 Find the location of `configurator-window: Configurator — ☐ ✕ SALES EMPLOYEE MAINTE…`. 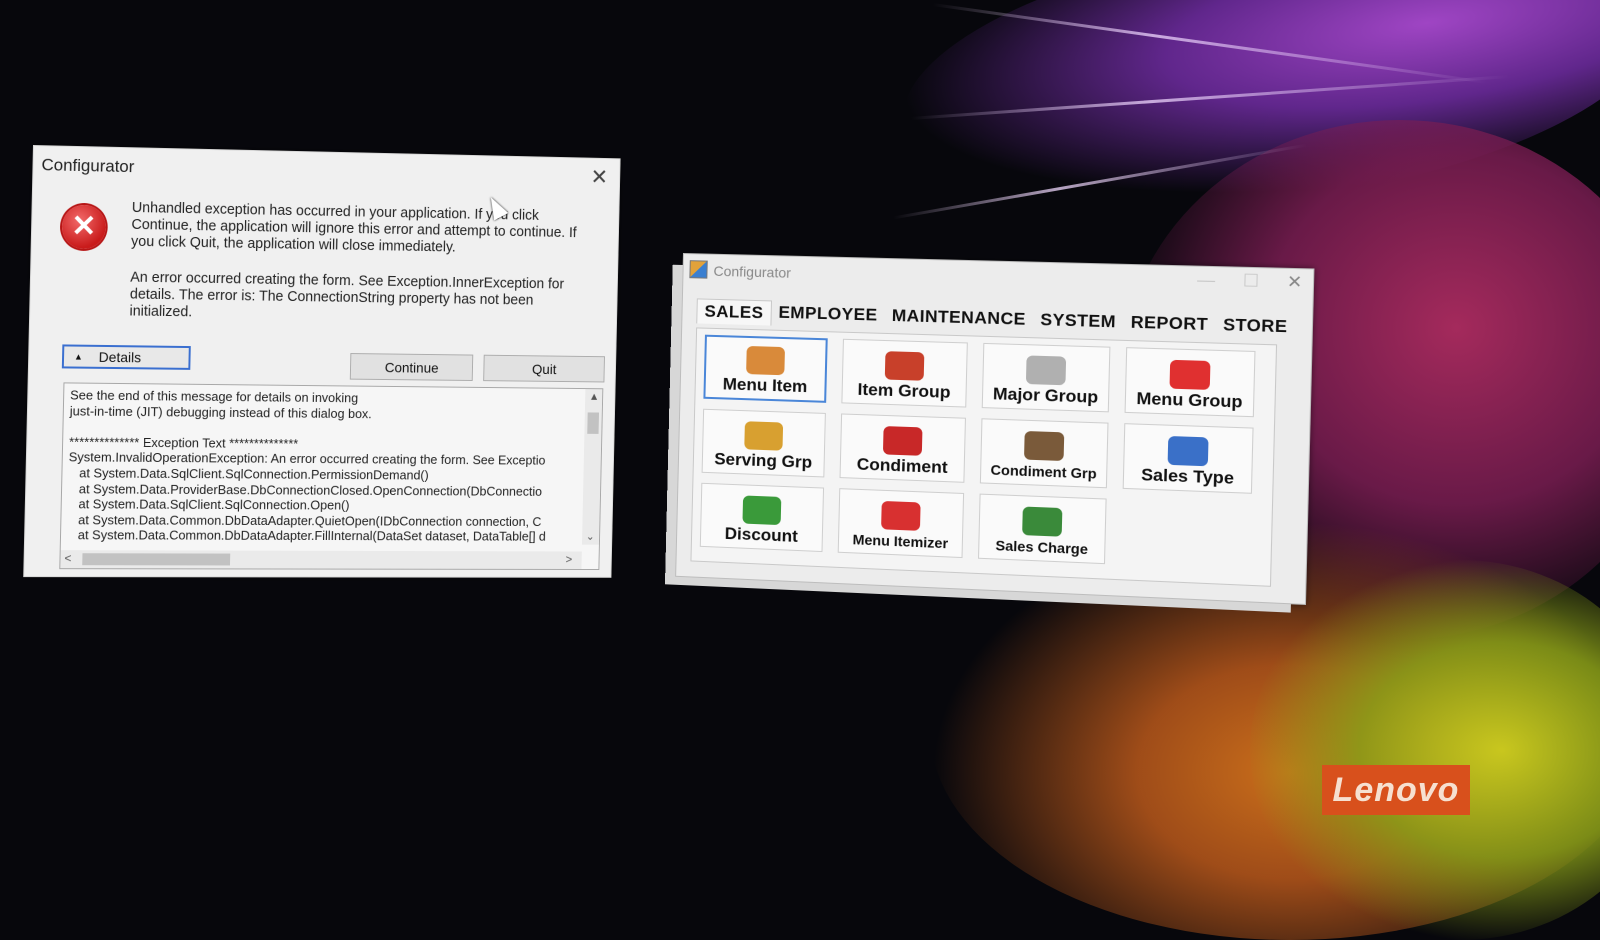

configurator-window: Configurator — ☐ ✕ SALES EMPLOYEE MAINTE… is located at coordinates (995, 429).